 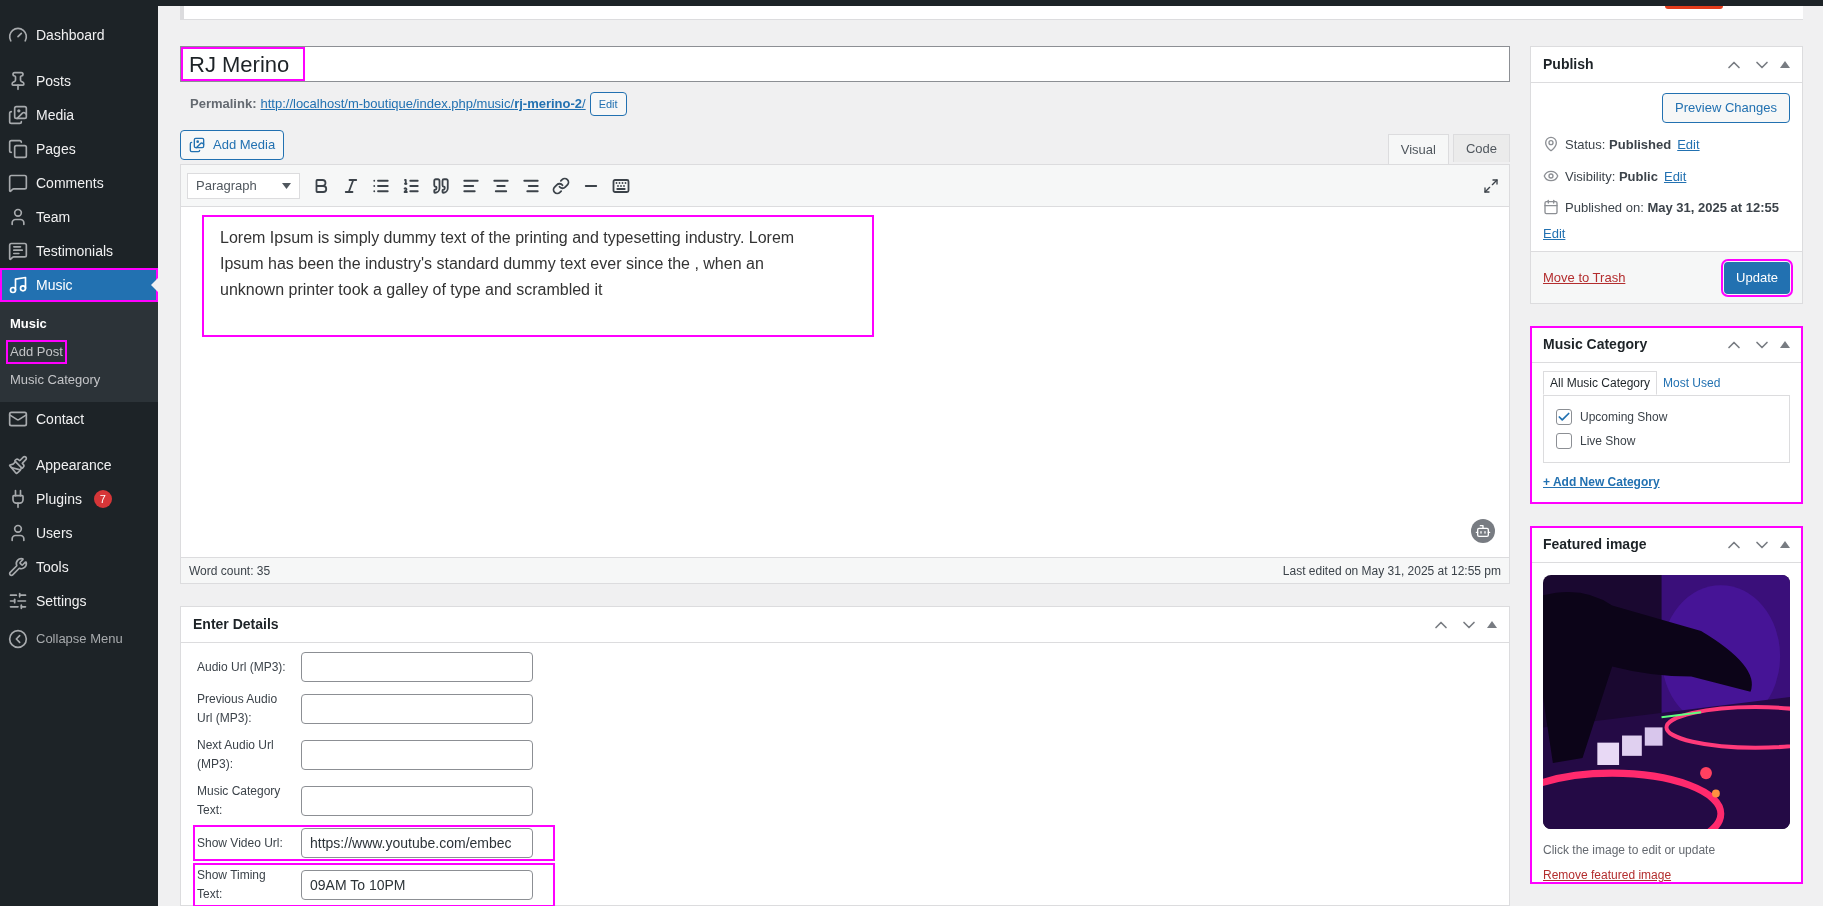 I want to click on menu-item: Contact, so click(x=79, y=419).